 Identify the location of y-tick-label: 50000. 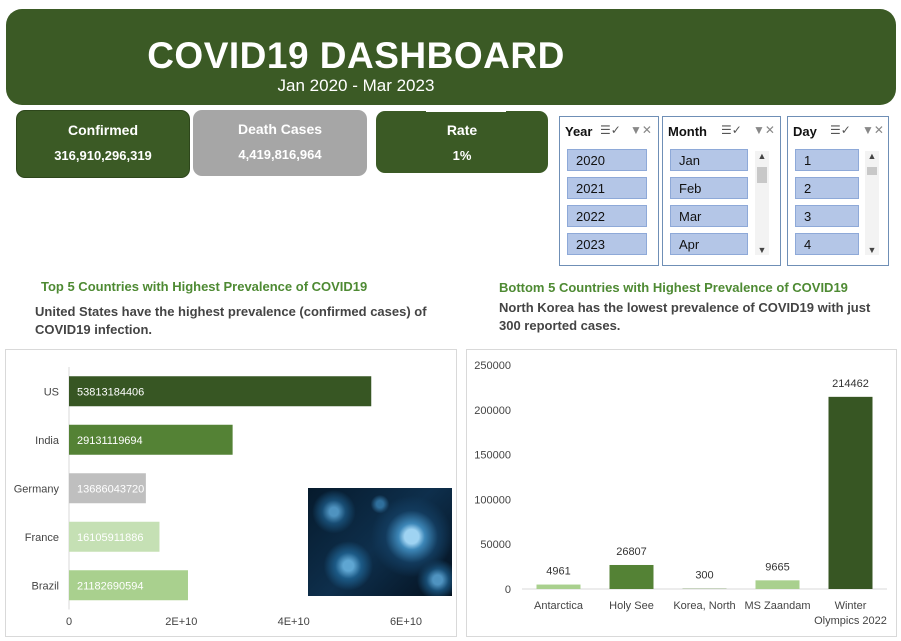
(495, 545).